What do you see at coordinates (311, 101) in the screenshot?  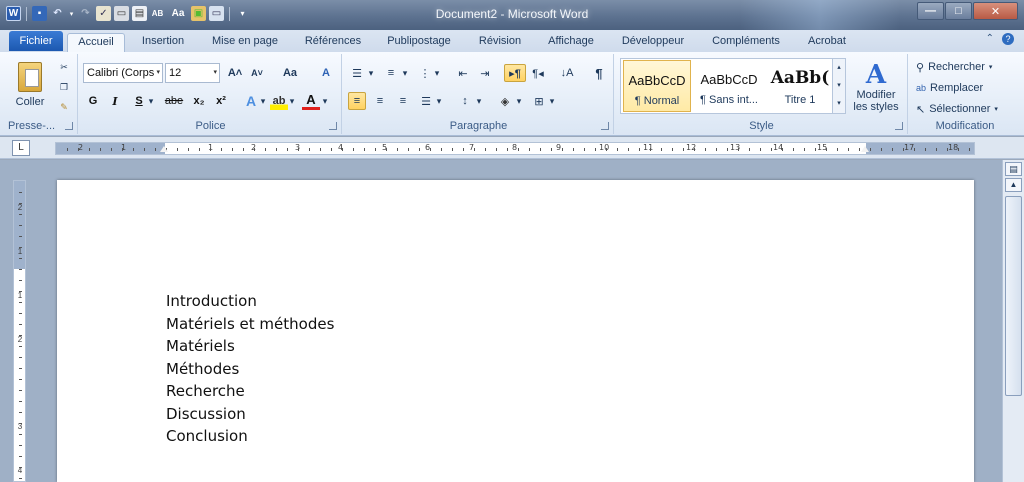 I see `font-color-icon: A` at bounding box center [311, 101].